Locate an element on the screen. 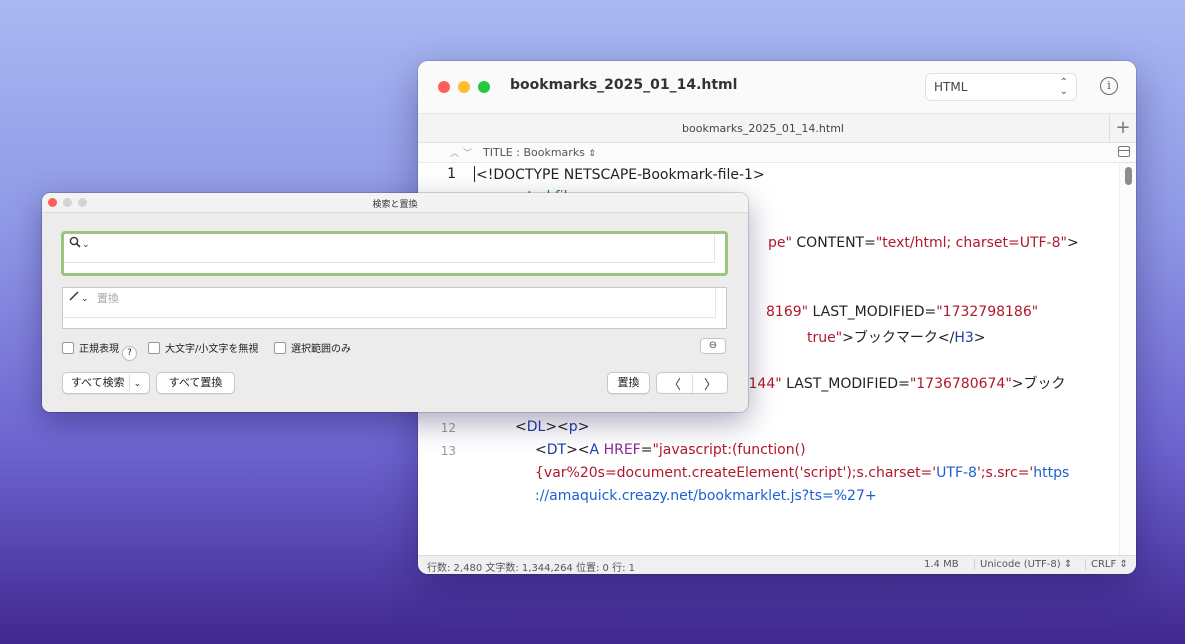 The height and width of the screenshot is (644, 1185). code-token: "text/html; charset=UTF-8" is located at coordinates (971, 243).